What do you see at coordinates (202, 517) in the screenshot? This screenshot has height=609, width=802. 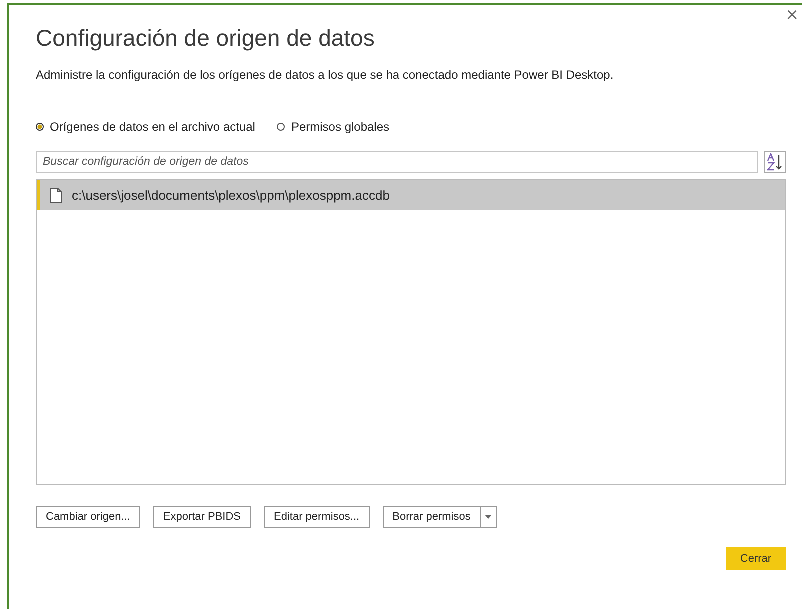 I see `action-button: Exportar PBIDS` at bounding box center [202, 517].